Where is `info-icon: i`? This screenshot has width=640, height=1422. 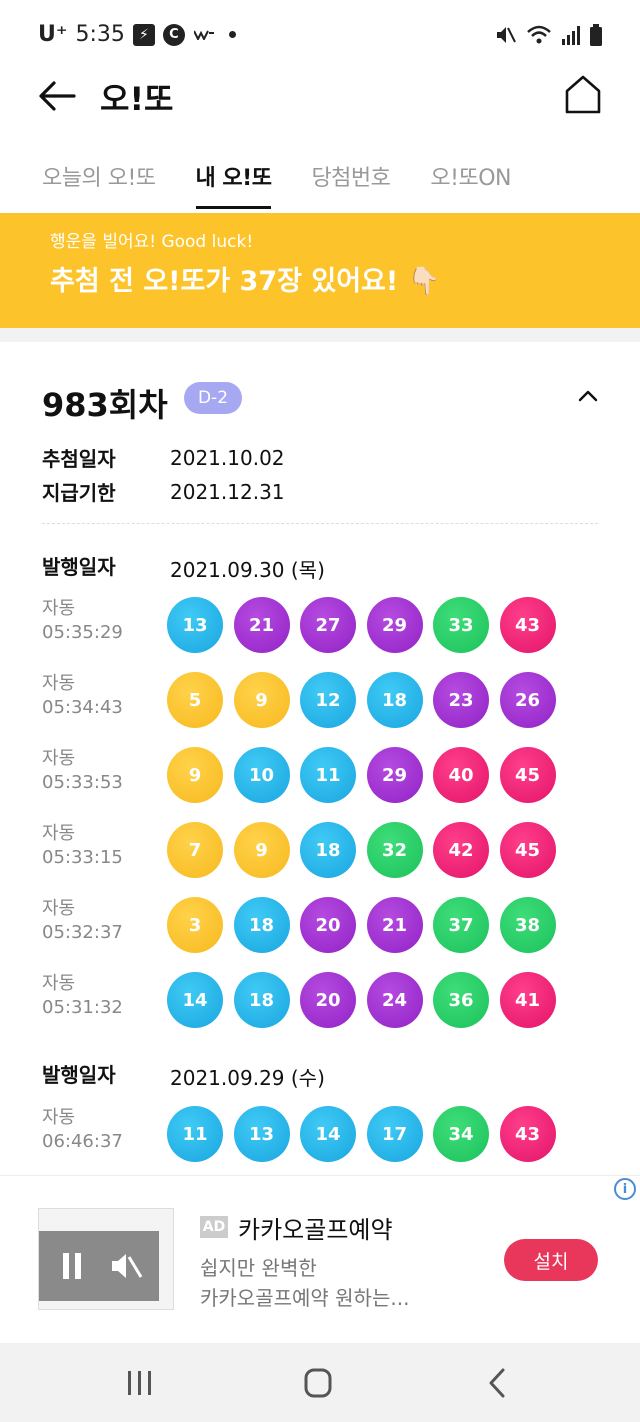
info-icon: i is located at coordinates (625, 1189).